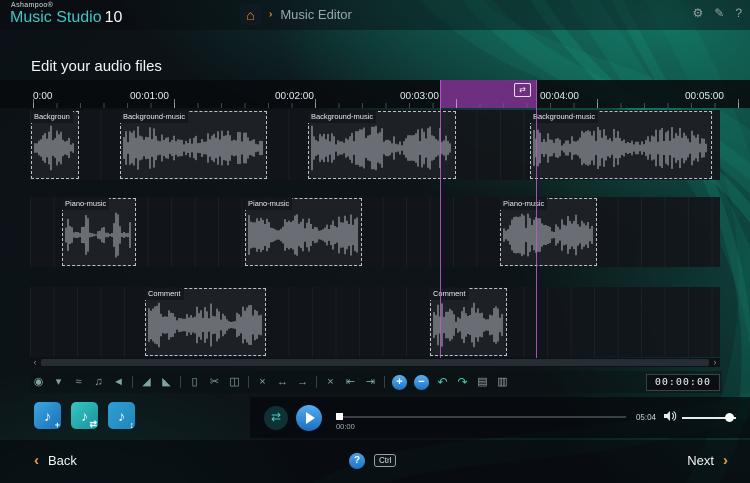 This screenshot has height=483, width=750. I want to click on brand-name: Music Studio, so click(56, 17).